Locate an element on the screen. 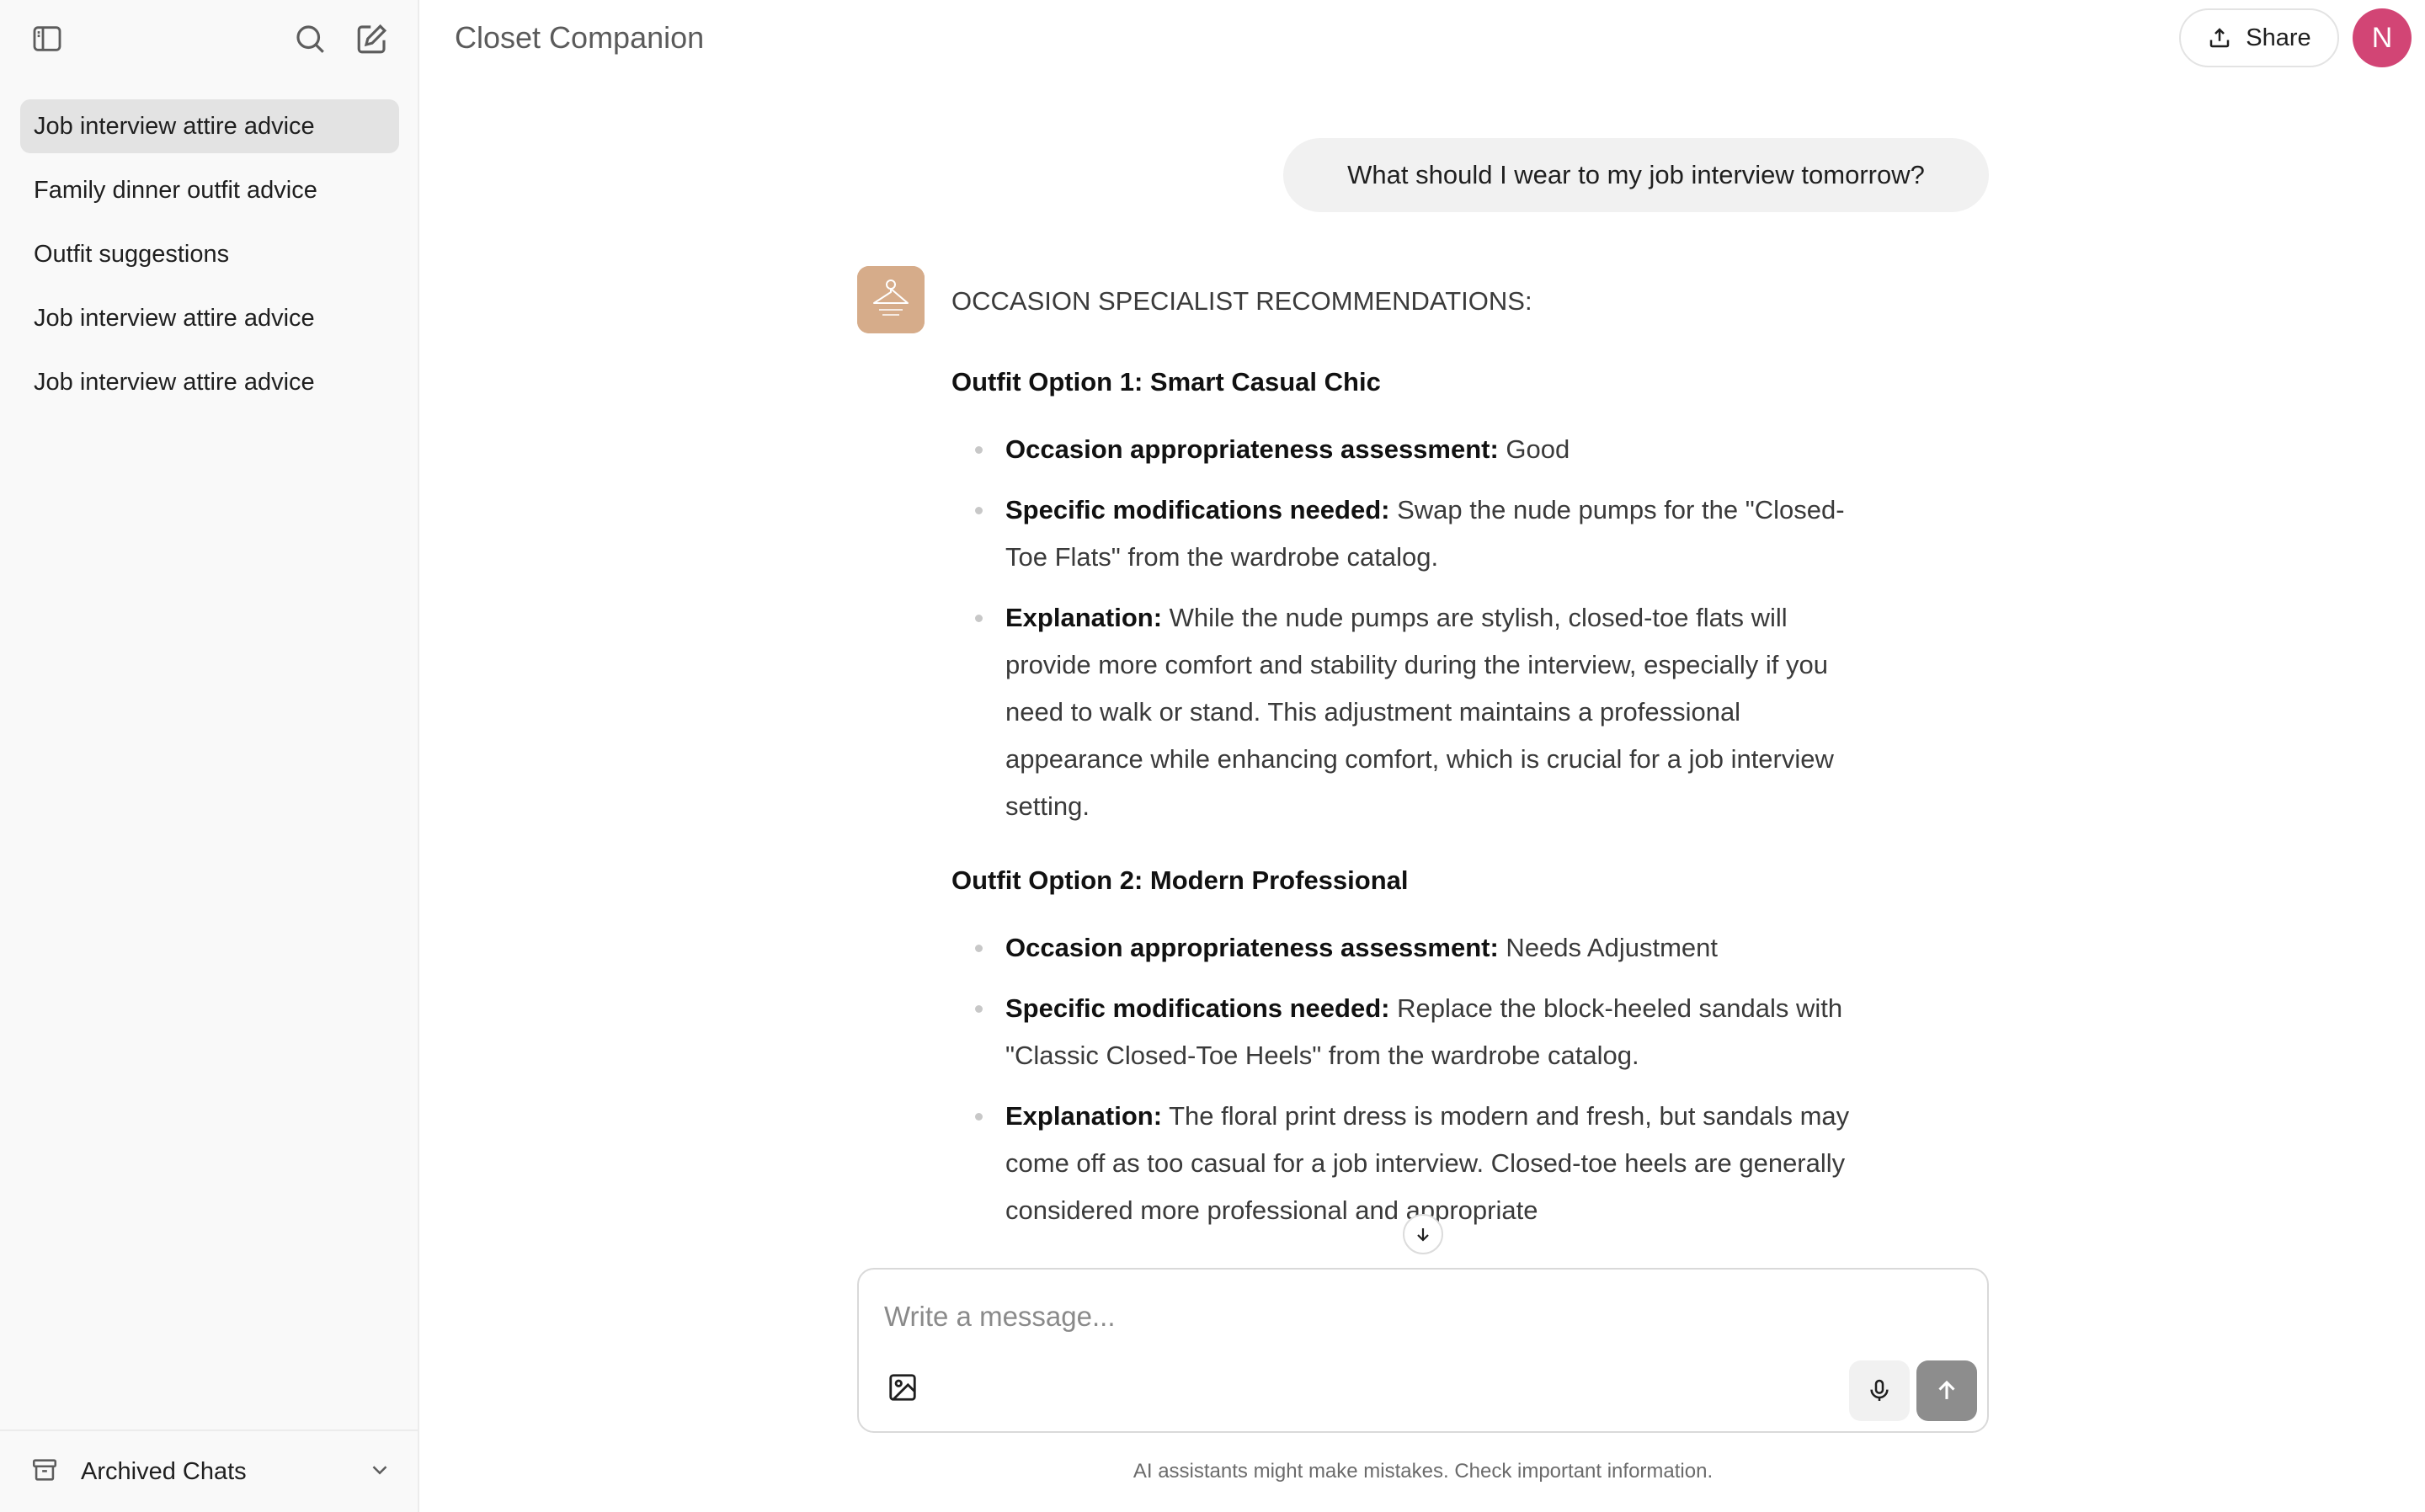  page-title: Closet Companion is located at coordinates (580, 38).